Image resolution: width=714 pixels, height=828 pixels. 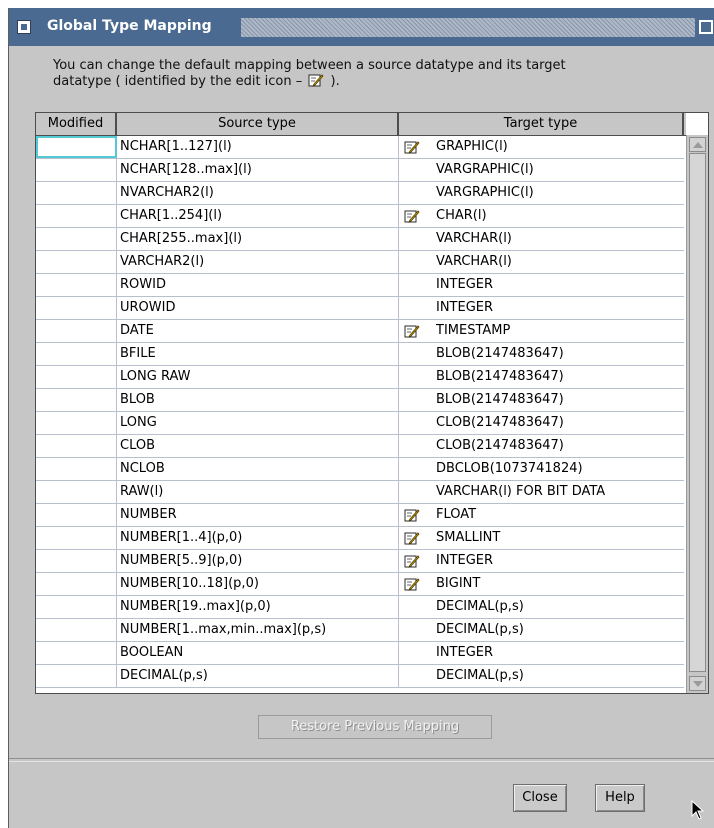 I want to click on vertical-scrollbar, so click(x=697, y=414).